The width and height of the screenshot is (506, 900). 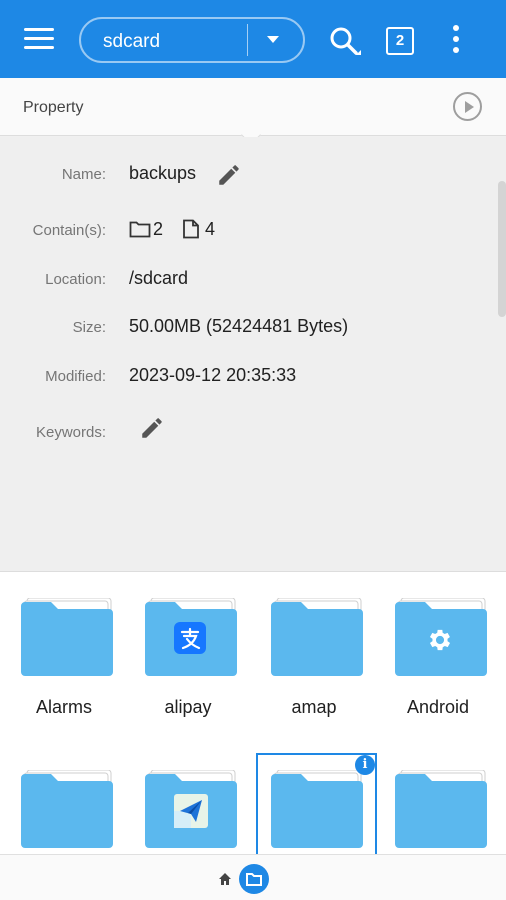 I want to click on keywords-label: Keywords:, so click(x=70, y=432).